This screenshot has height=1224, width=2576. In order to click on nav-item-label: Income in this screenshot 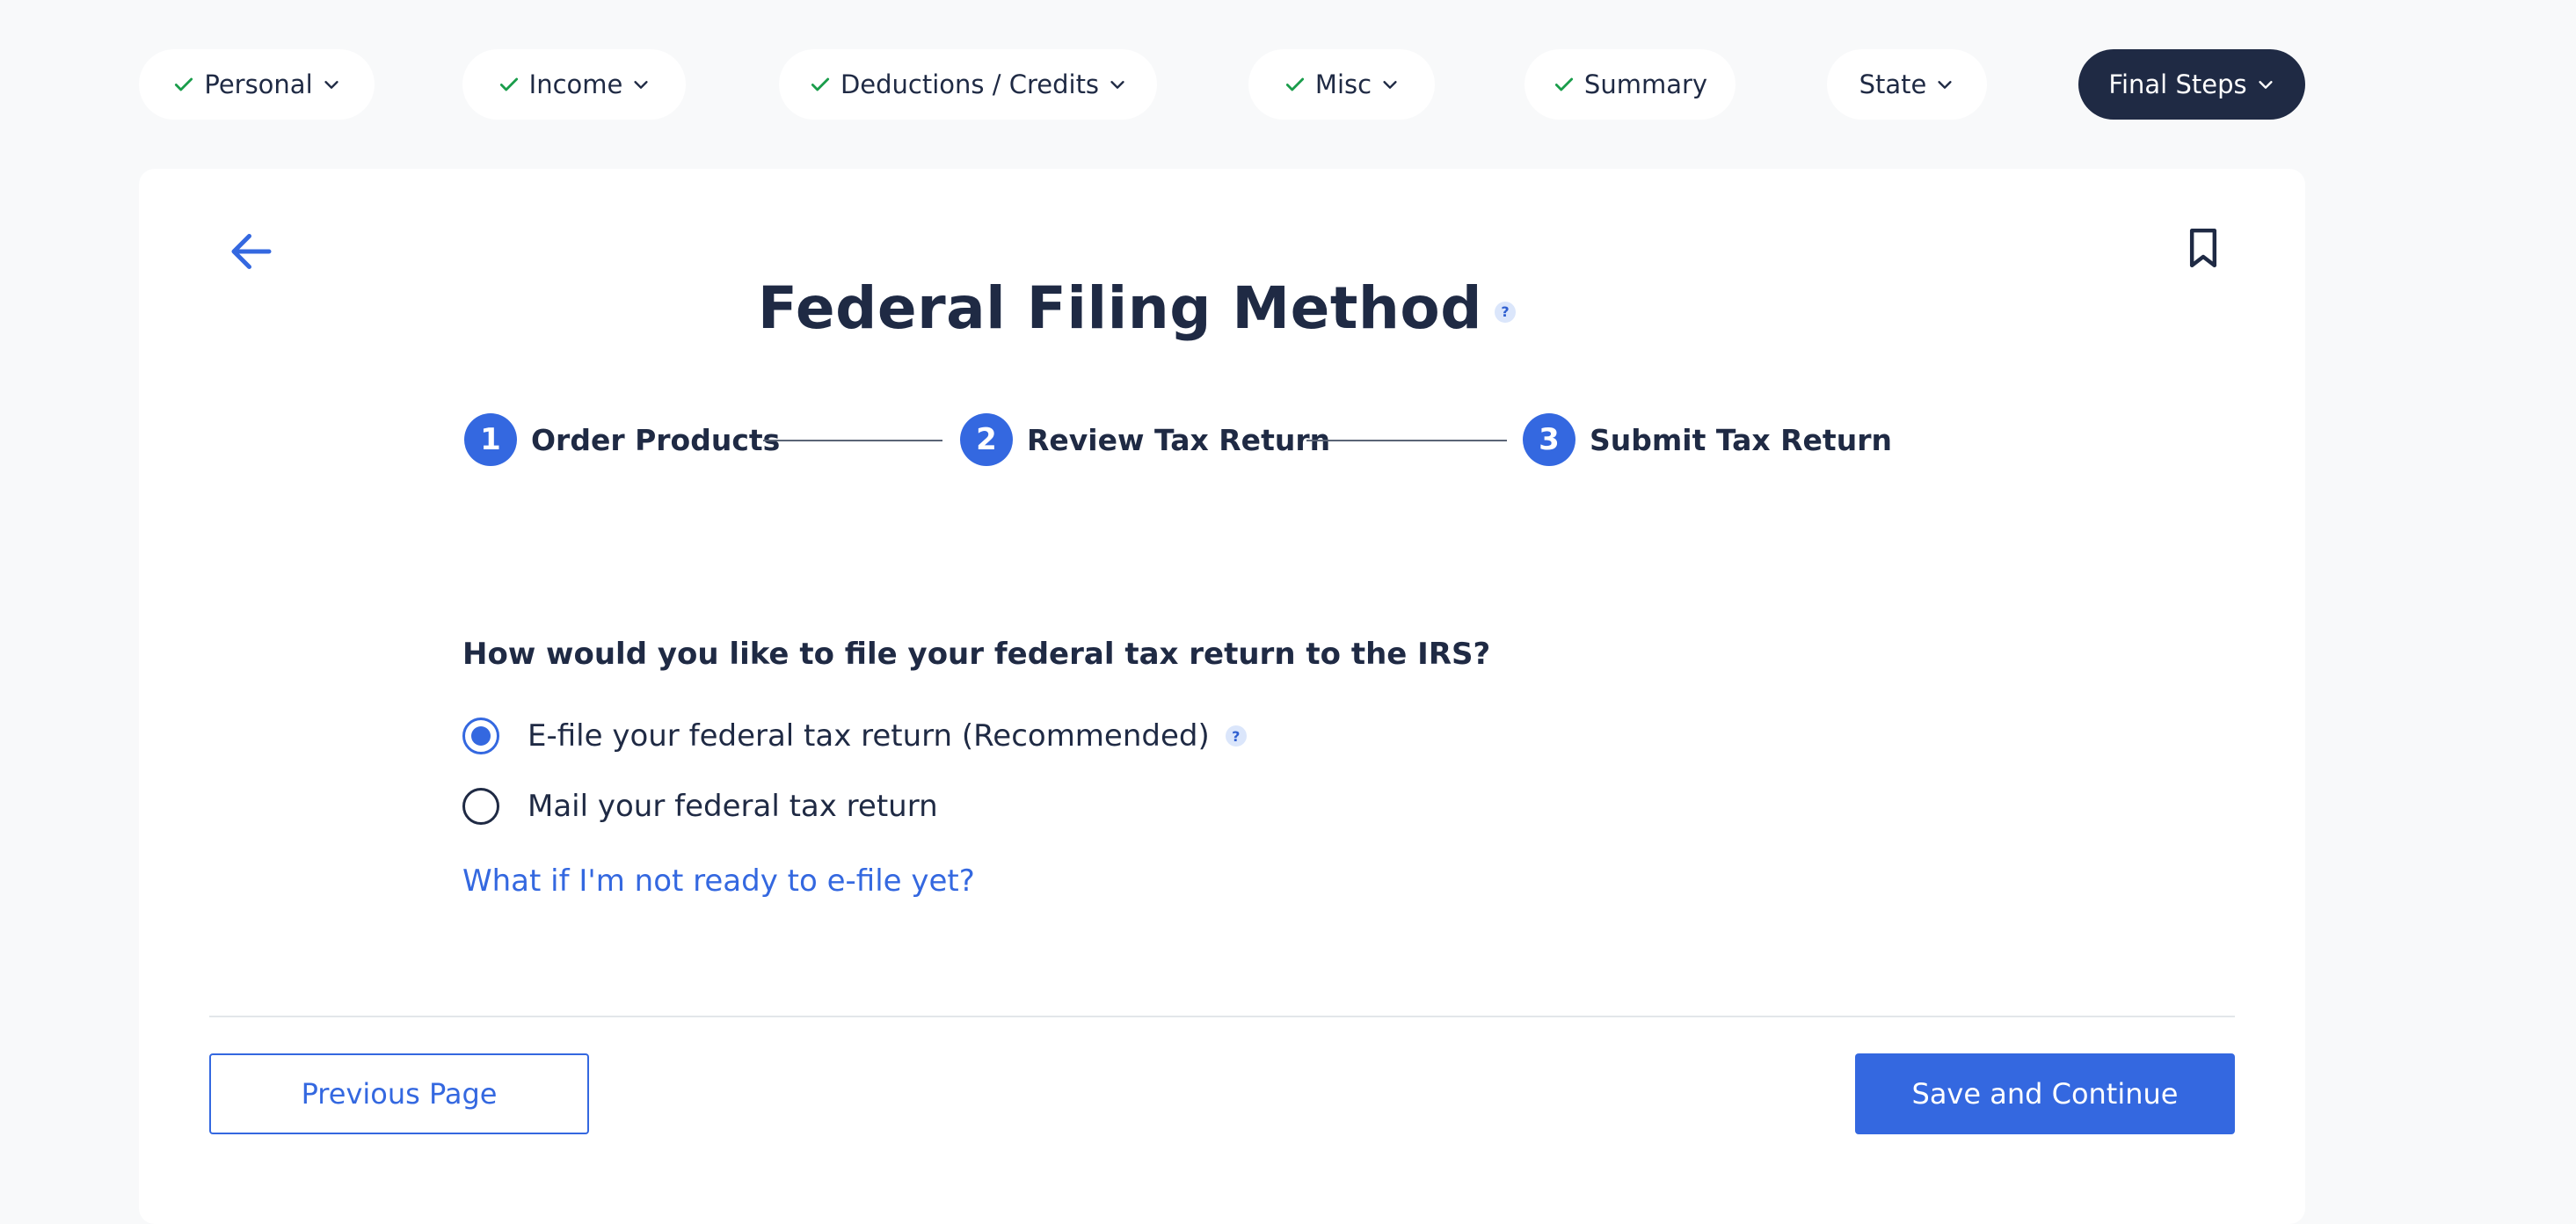, I will do `click(575, 84)`.